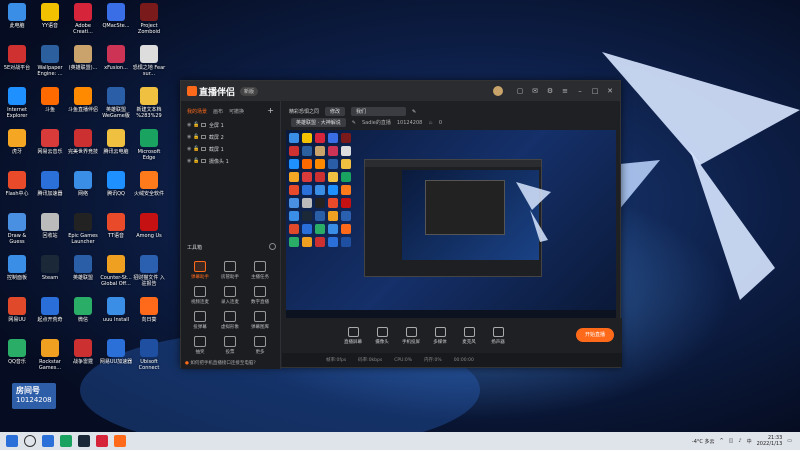 This screenshot has height=450, width=800. Describe the element at coordinates (17, 310) in the screenshot. I see `desktop-icon: 网易UU` at that location.